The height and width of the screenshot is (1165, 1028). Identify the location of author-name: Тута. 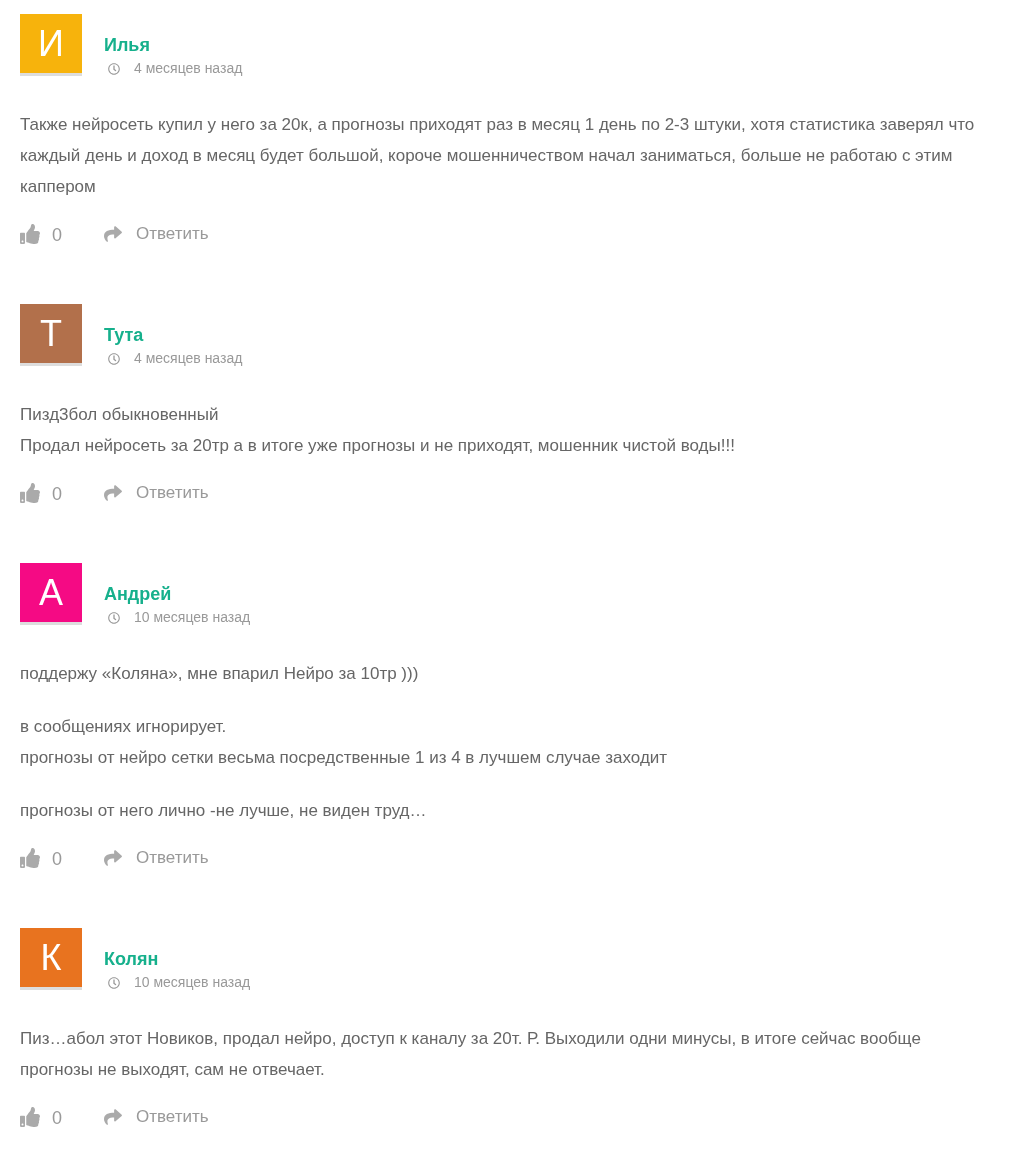
(173, 335).